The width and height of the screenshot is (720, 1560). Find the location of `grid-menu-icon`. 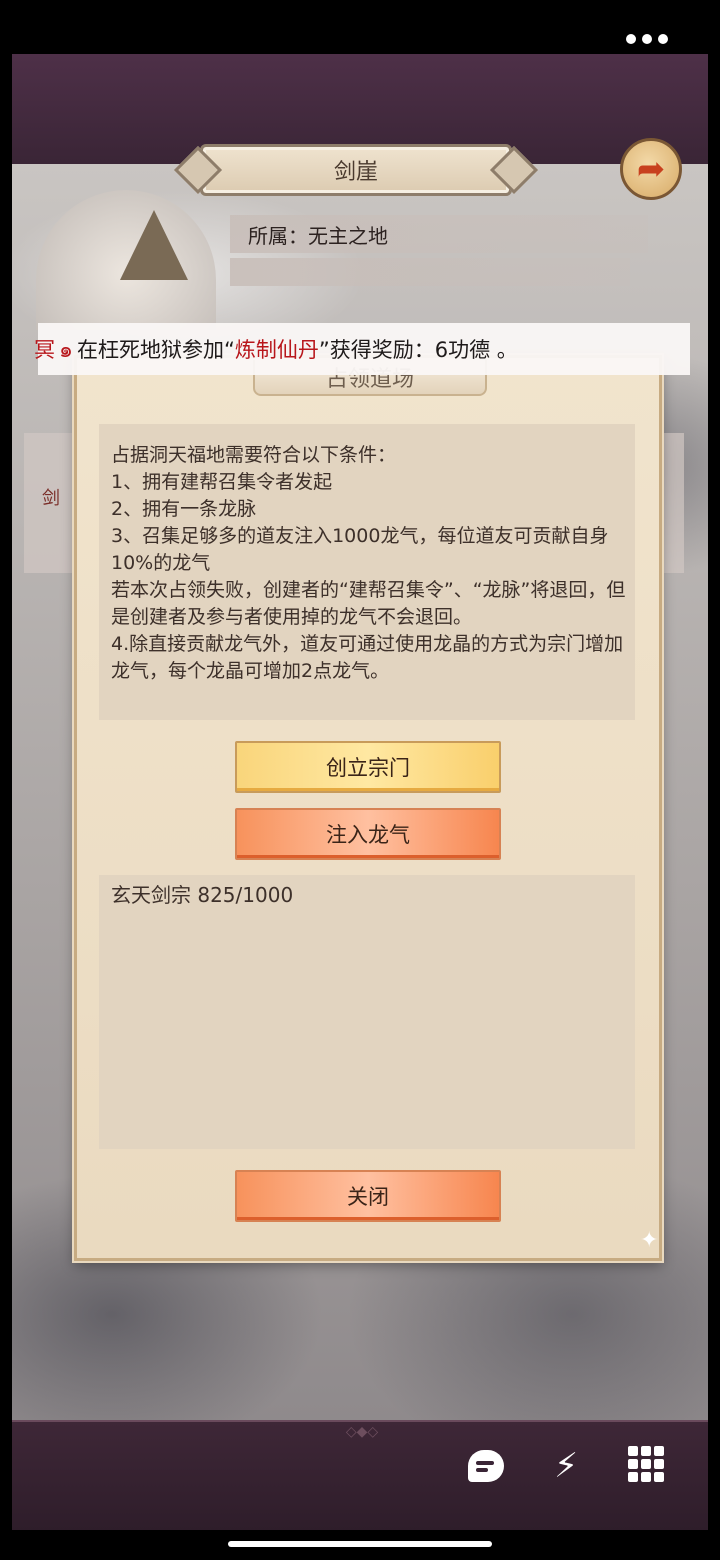

grid-menu-icon is located at coordinates (646, 1464).